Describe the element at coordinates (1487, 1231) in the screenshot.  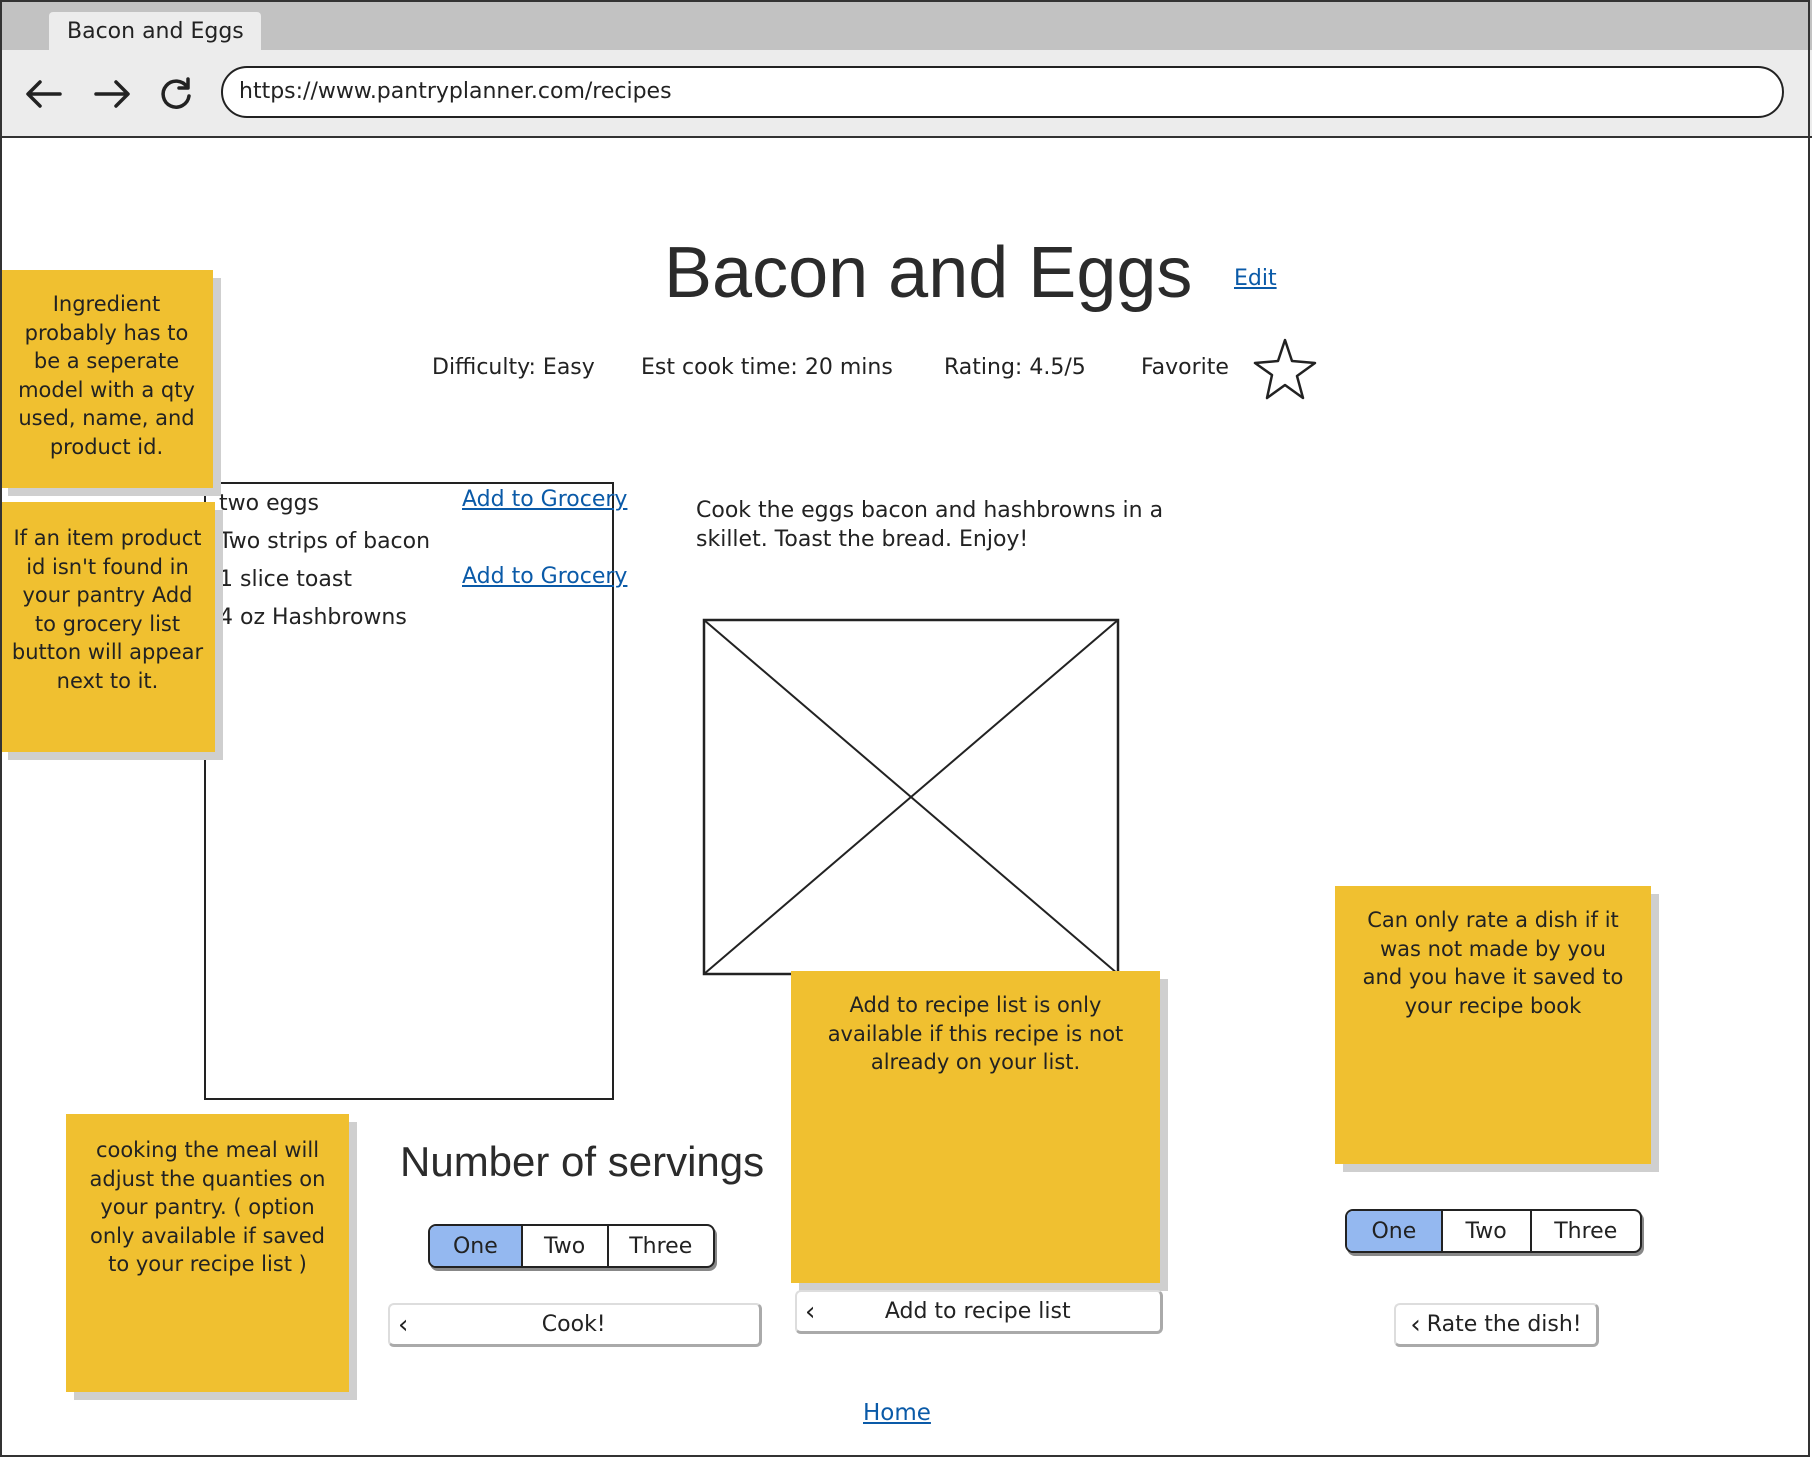
I see `rating-option-two: Two` at that location.